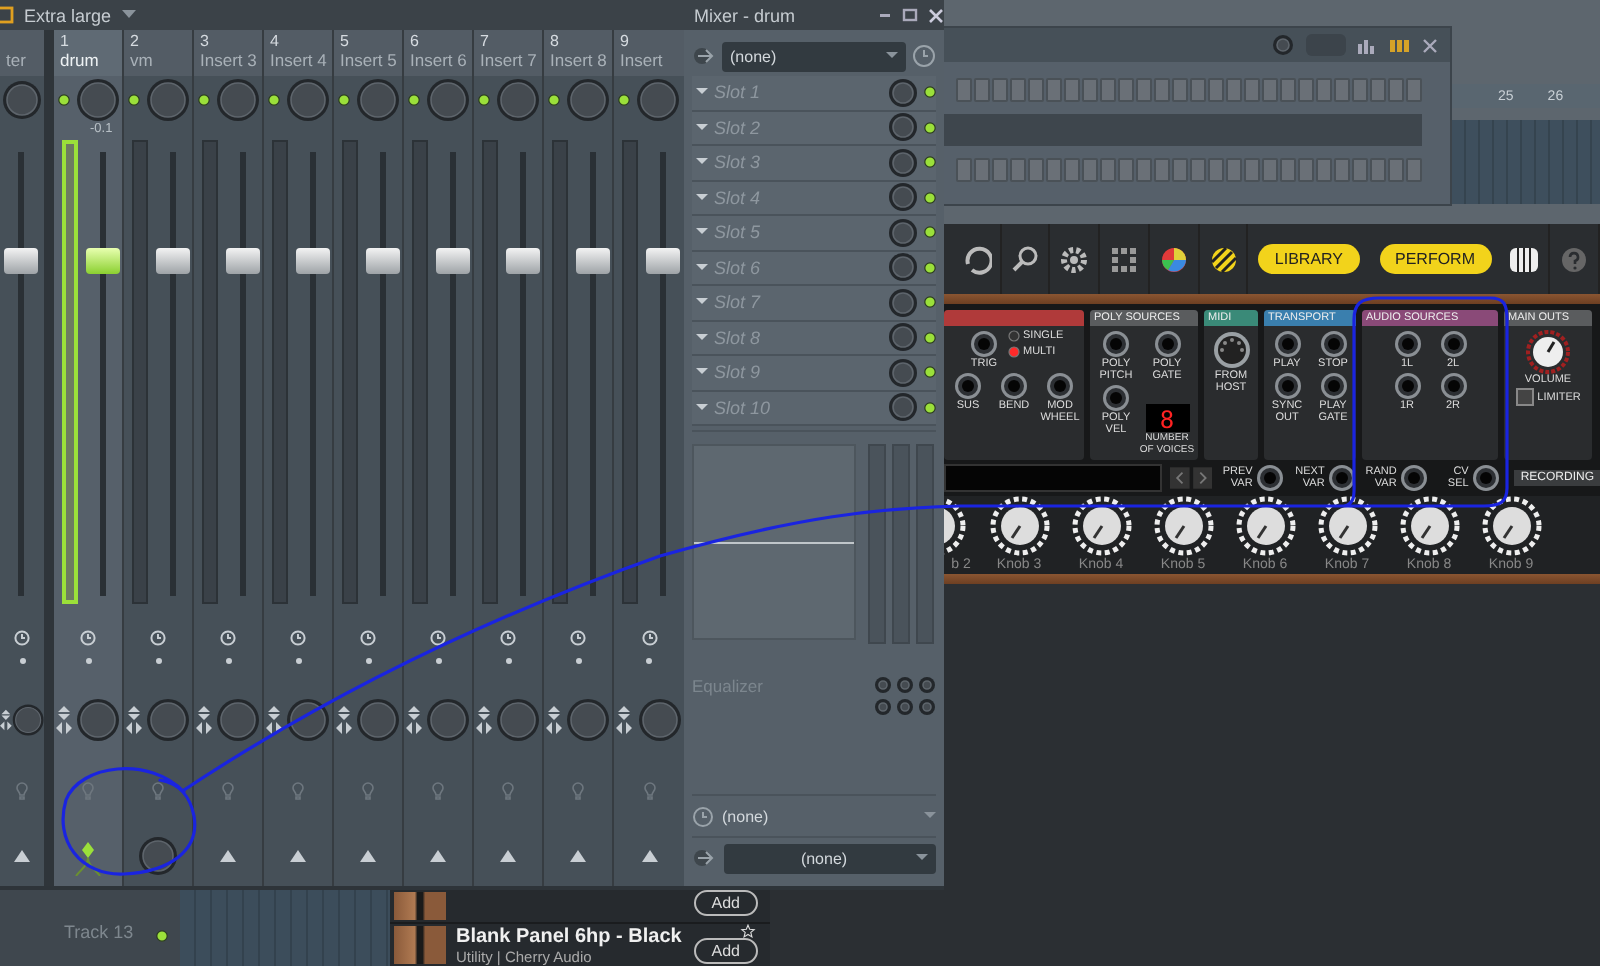  Describe the element at coordinates (369, 458) in the screenshot. I see `mixer-strip: 5 Insert 5` at that location.